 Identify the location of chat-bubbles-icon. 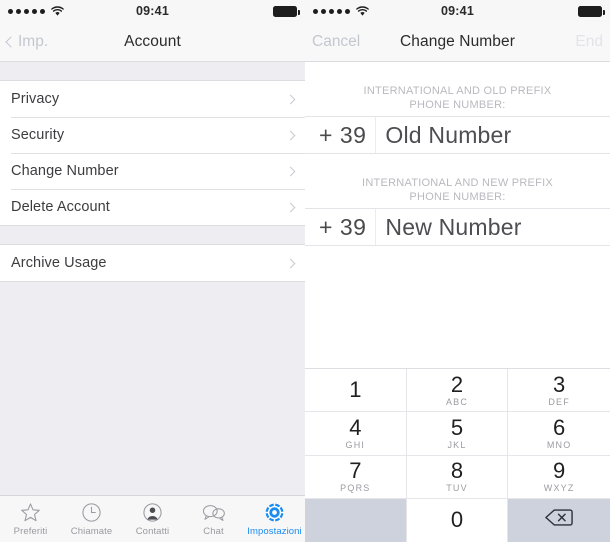
(214, 512).